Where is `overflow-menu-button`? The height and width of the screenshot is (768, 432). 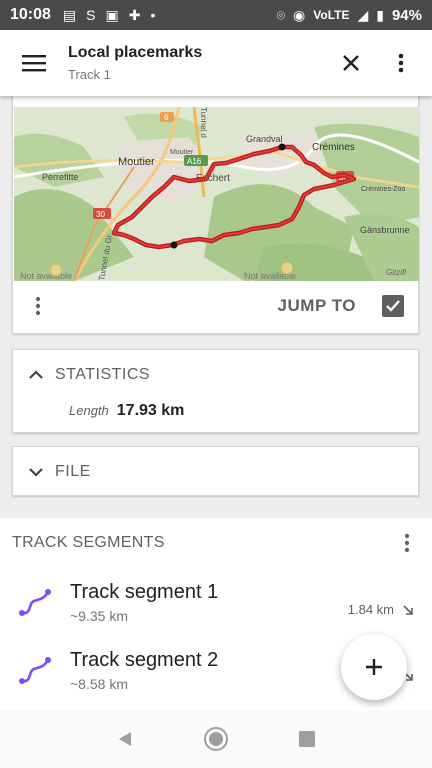 overflow-menu-button is located at coordinates (401, 63).